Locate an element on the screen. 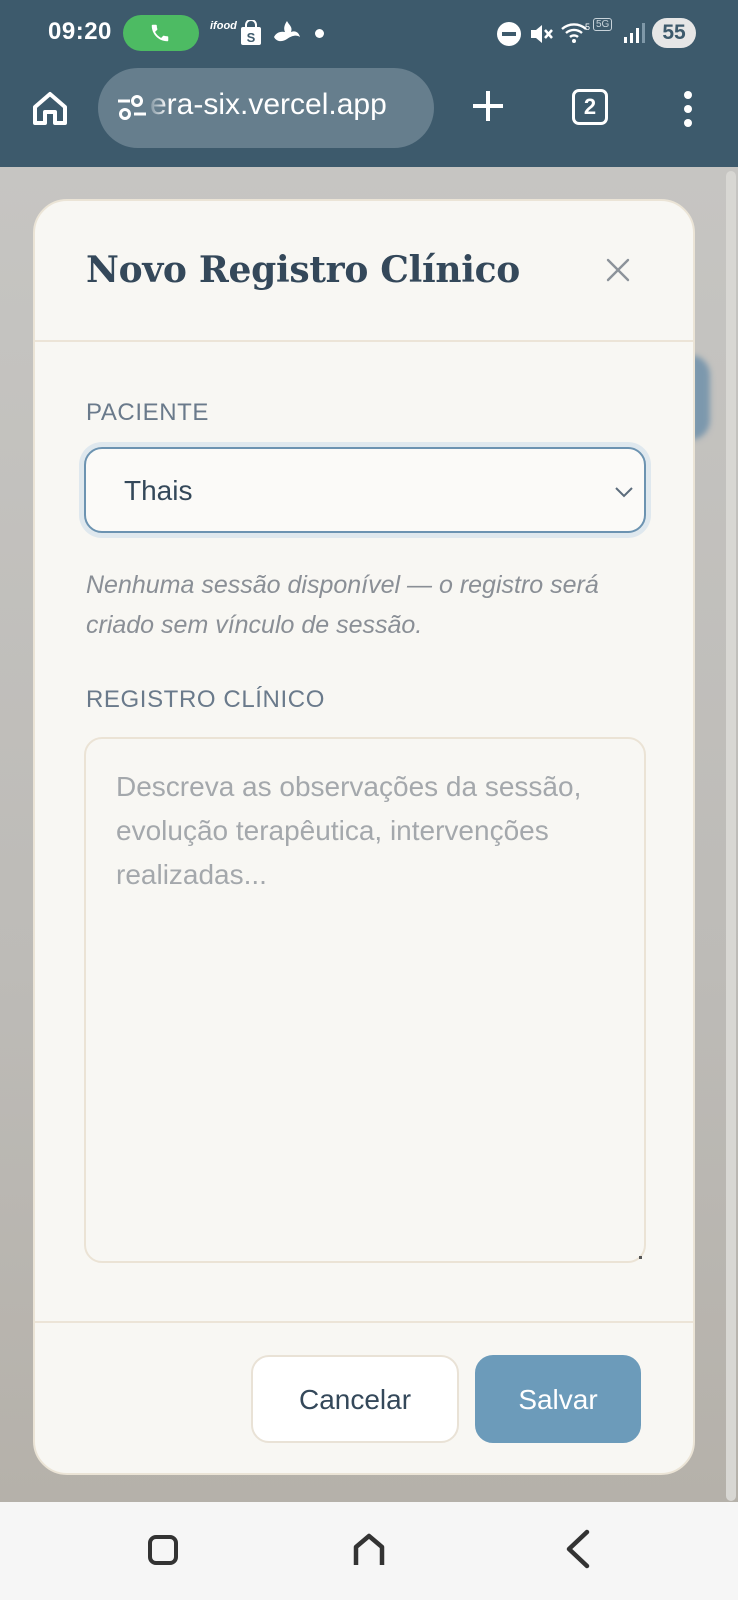  address-bar: era-six.vercel.app is located at coordinates (266, 108).